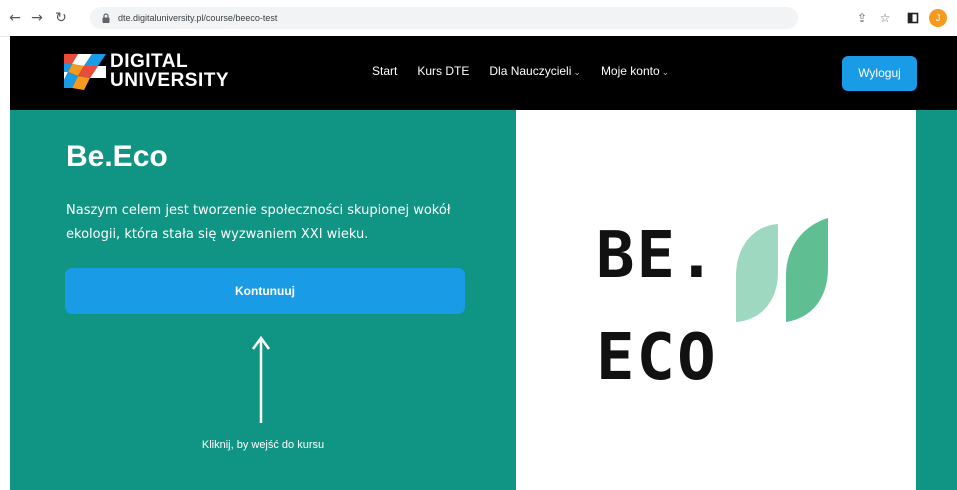 This screenshot has width=957, height=490. What do you see at coordinates (879, 73) in the screenshot?
I see `logout-button: Wyloguj` at bounding box center [879, 73].